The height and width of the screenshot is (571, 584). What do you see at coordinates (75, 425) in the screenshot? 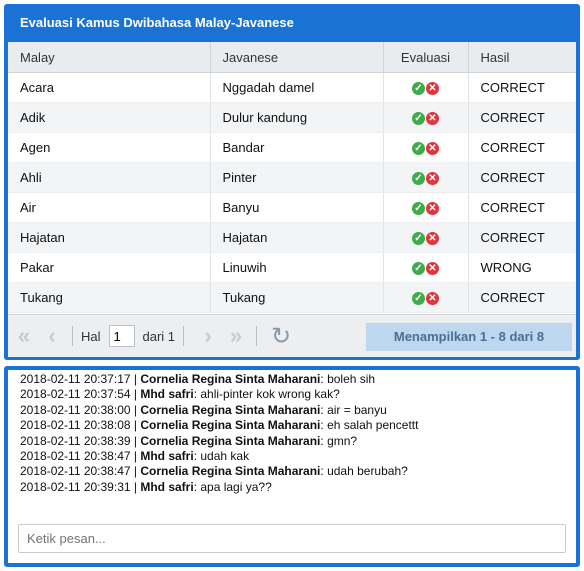
I see `message-time: 2018-02-11 20:38:08` at bounding box center [75, 425].